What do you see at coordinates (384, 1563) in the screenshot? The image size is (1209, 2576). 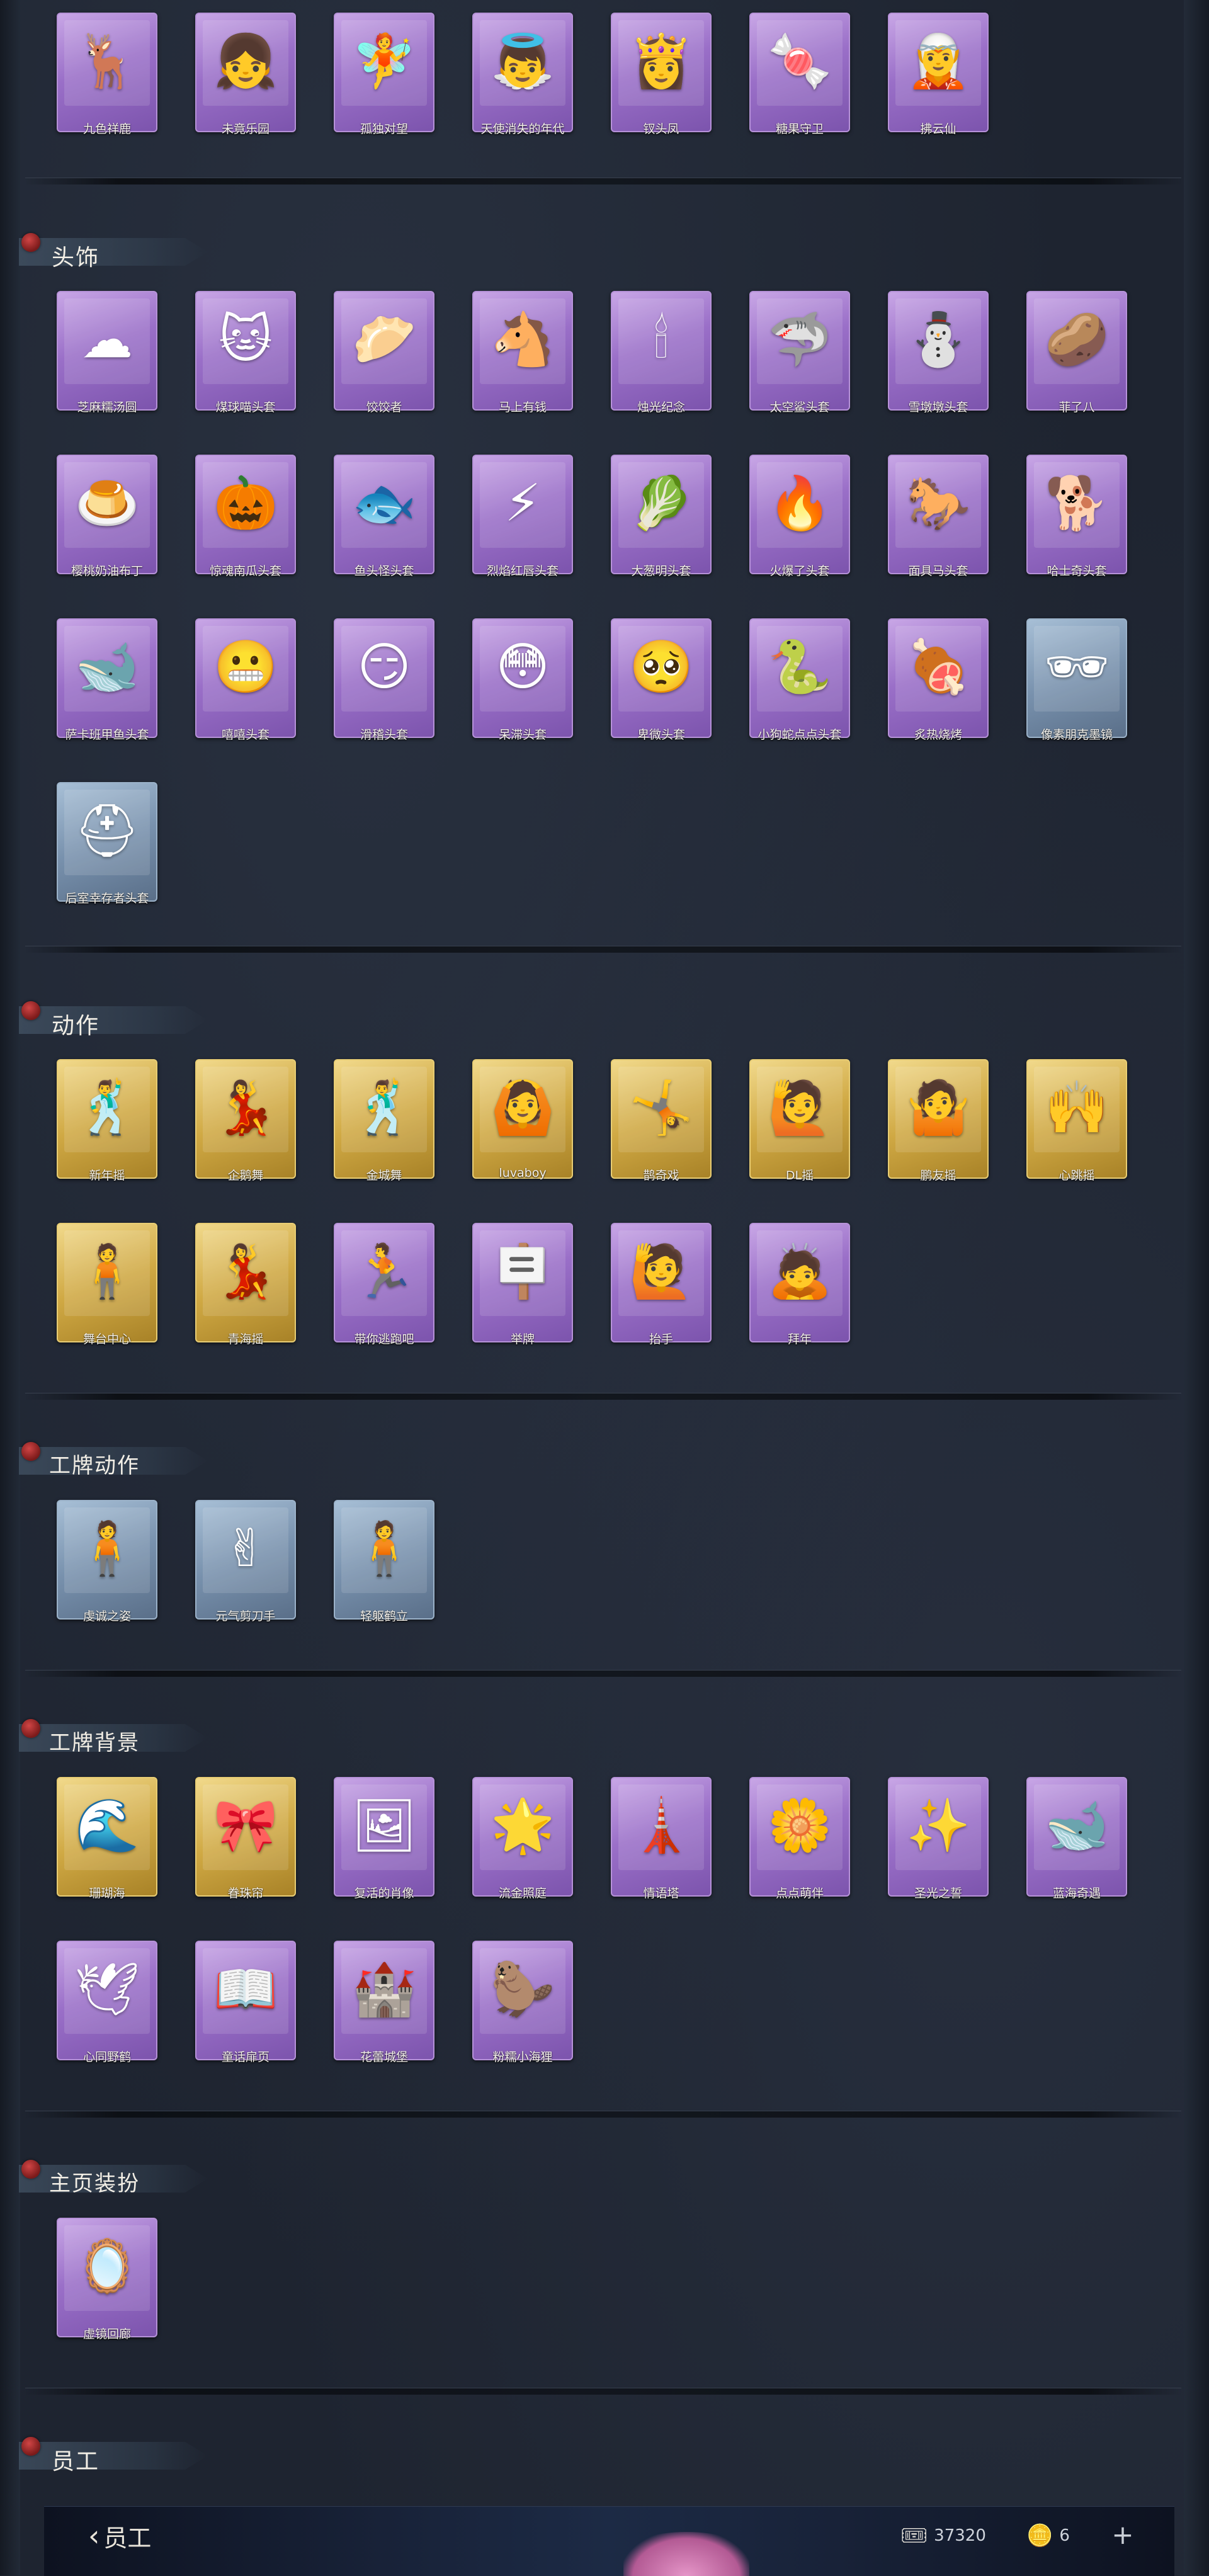 I see `inventory-item: 🧍 轻躯鹤立` at bounding box center [384, 1563].